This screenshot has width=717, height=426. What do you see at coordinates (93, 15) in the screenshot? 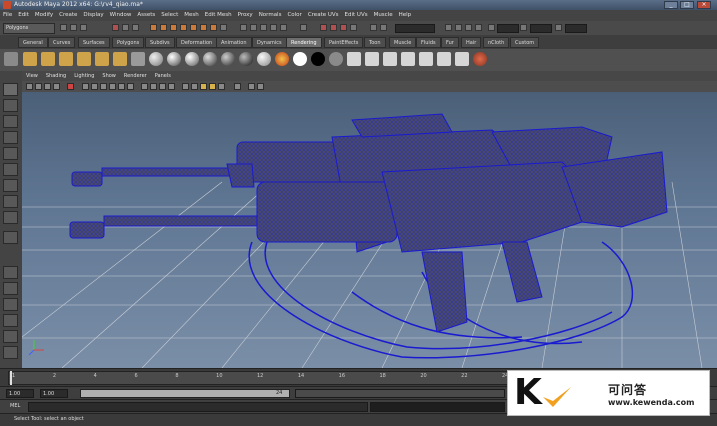
I see `menu-display: Display` at bounding box center [93, 15].